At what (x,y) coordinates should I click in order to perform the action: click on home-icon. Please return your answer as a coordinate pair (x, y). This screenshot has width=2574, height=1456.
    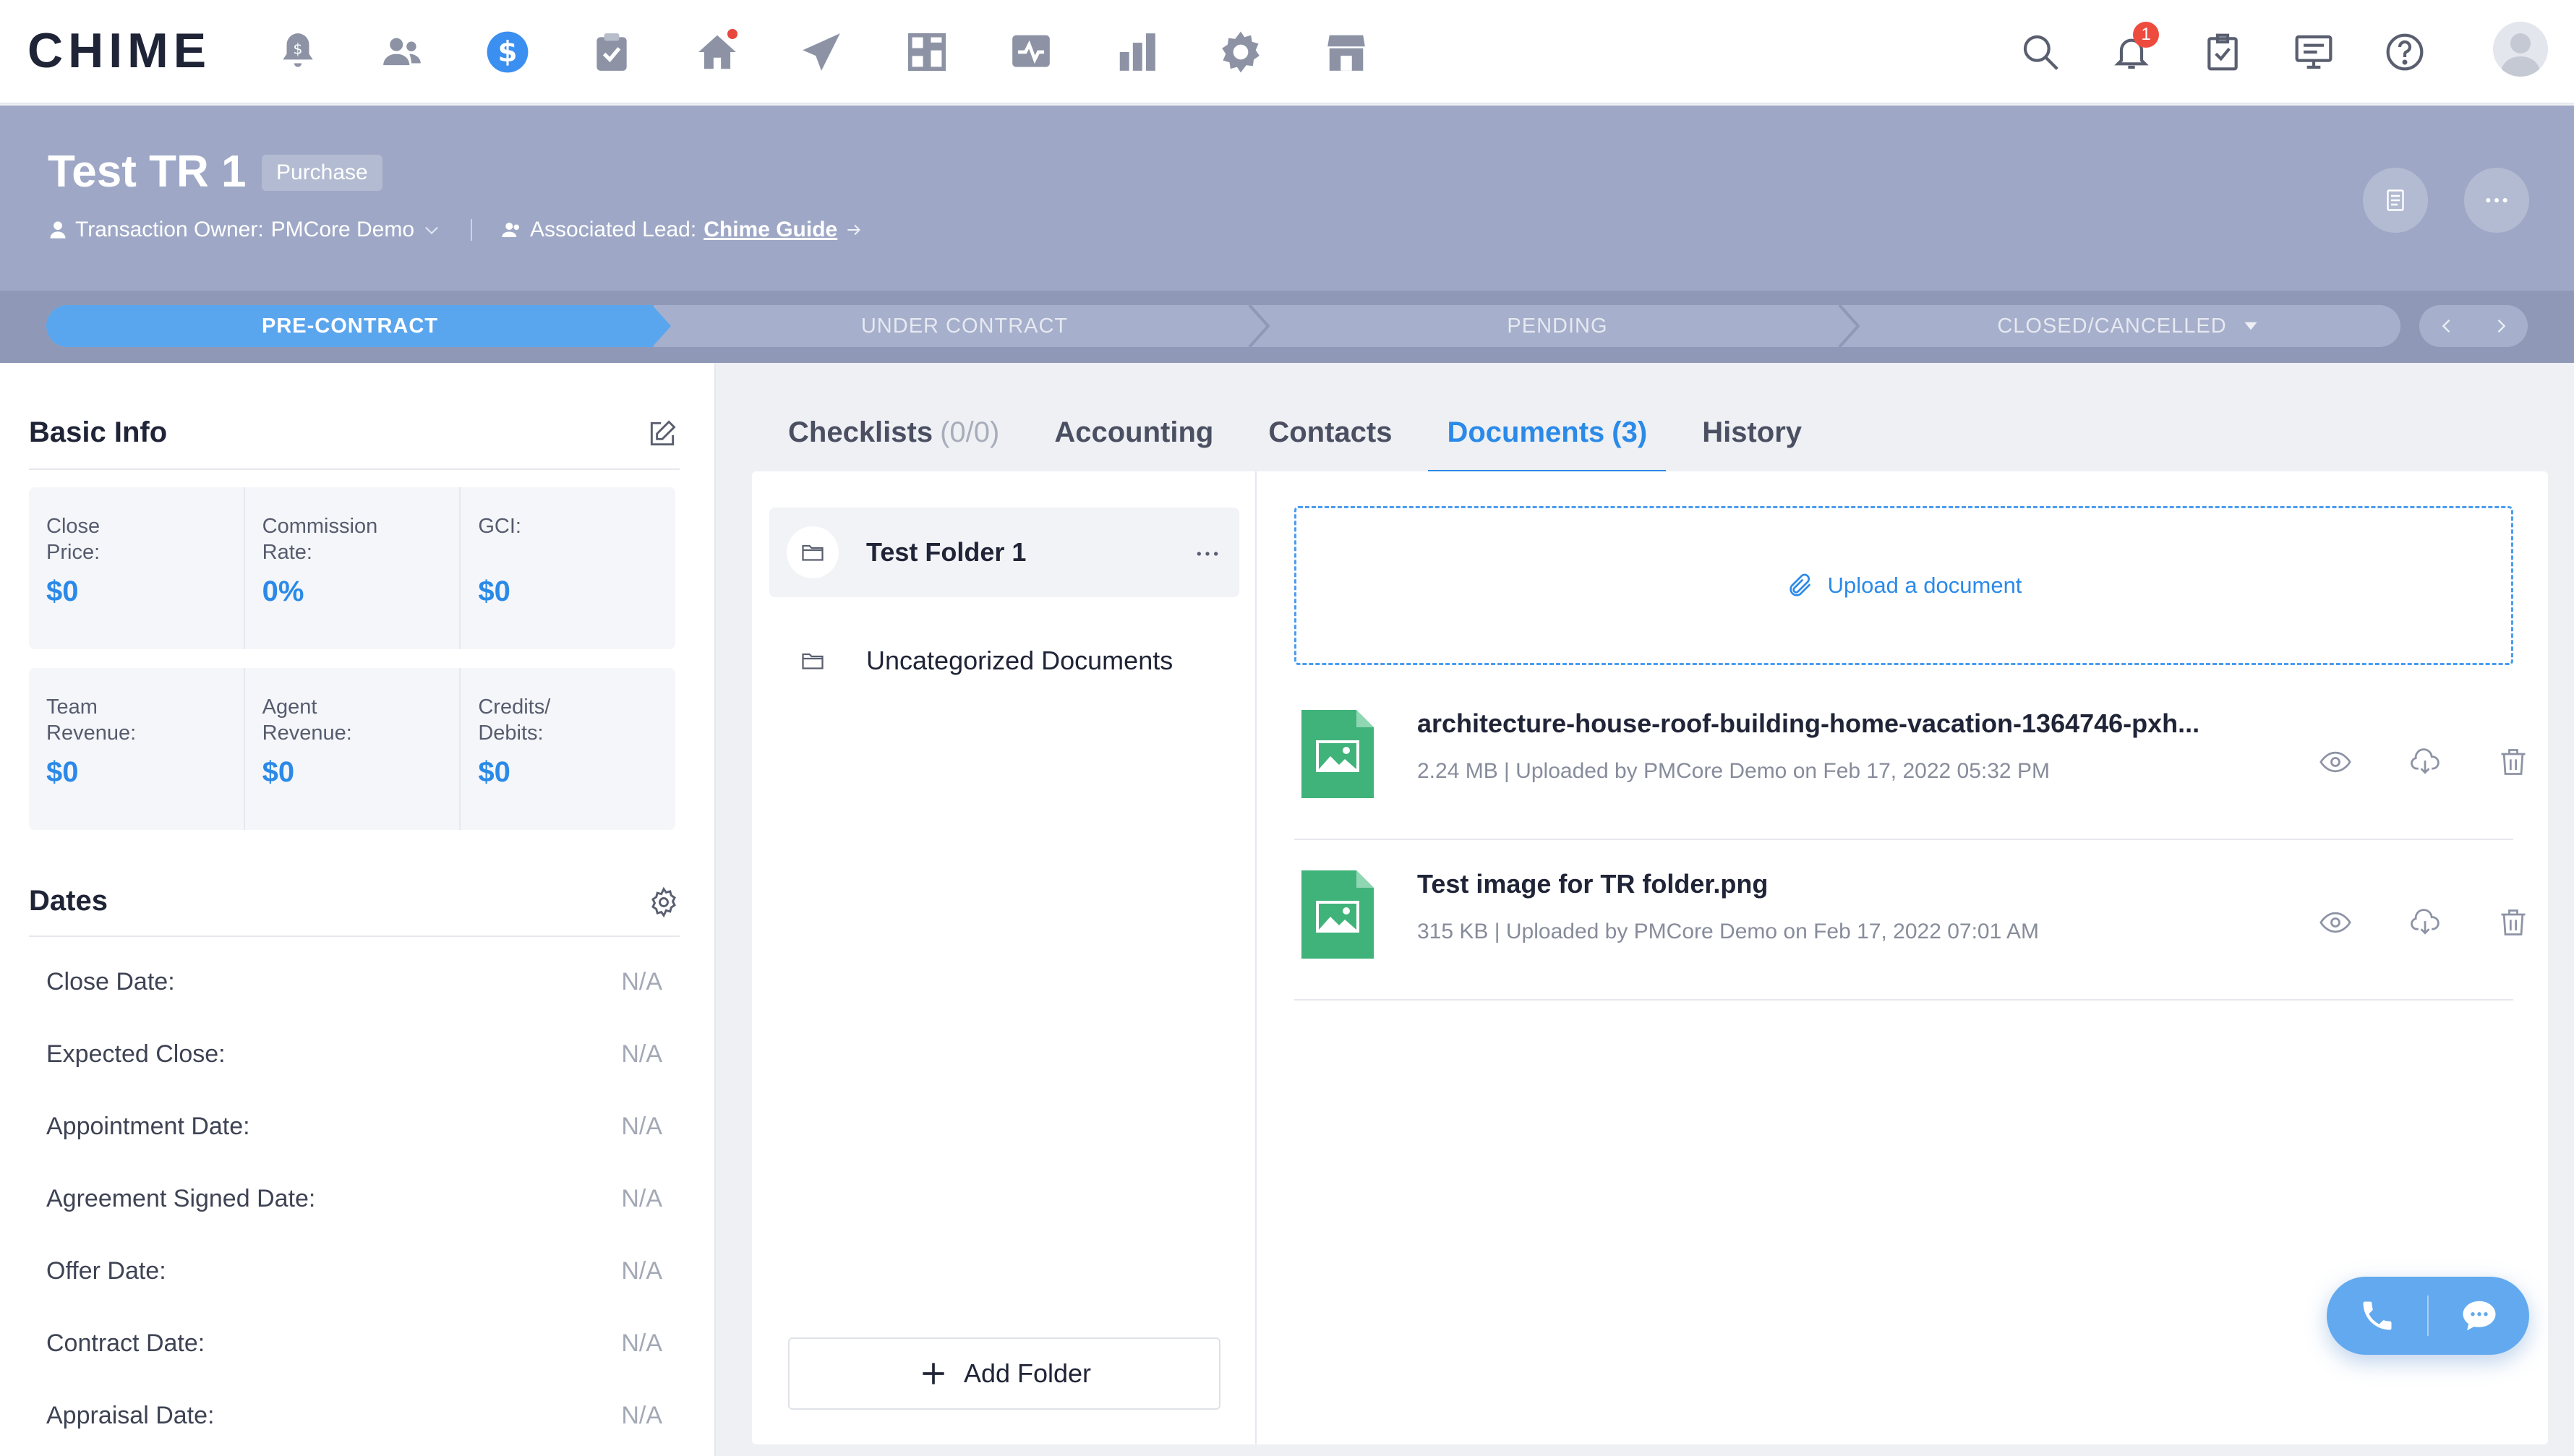
    Looking at the image, I should click on (717, 52).